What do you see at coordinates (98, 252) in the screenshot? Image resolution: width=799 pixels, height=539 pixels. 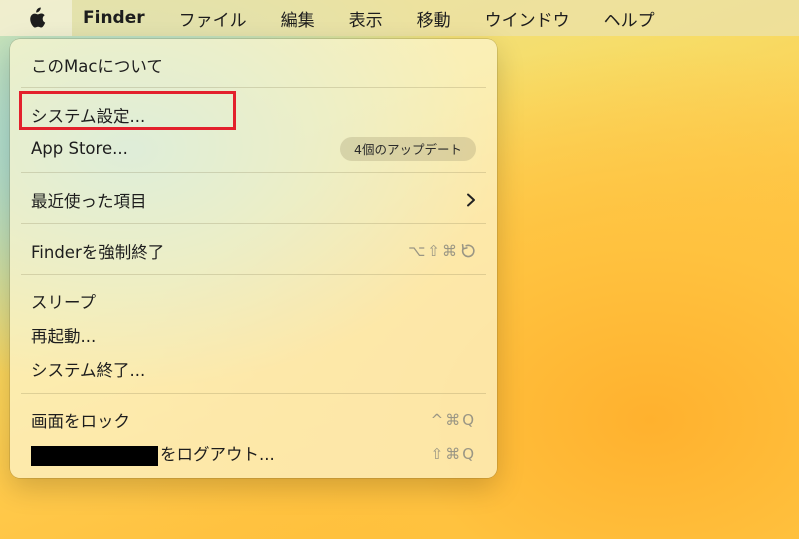 I see `menu-item-label: Finderを強制終了` at bounding box center [98, 252].